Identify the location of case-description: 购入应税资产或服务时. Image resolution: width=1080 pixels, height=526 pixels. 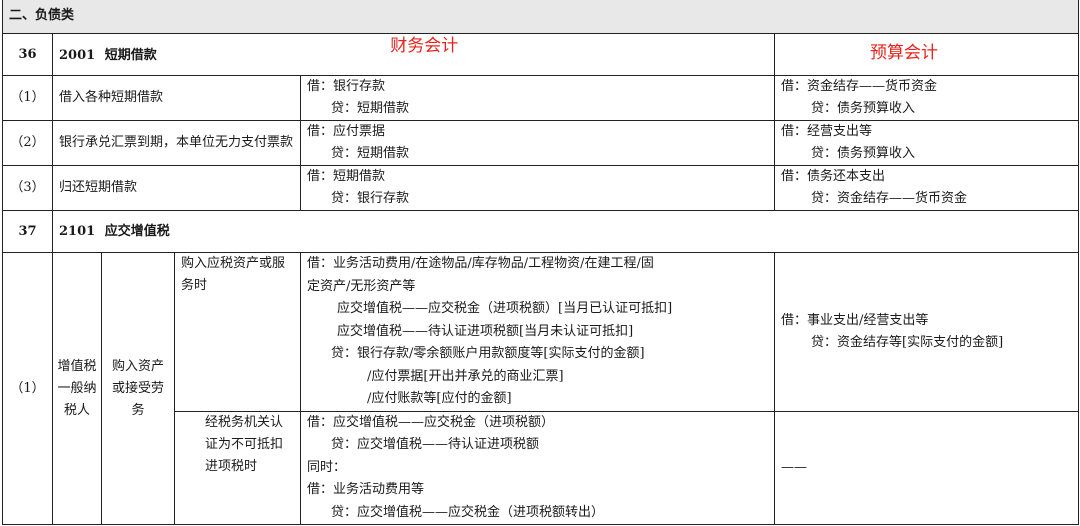
(237, 332).